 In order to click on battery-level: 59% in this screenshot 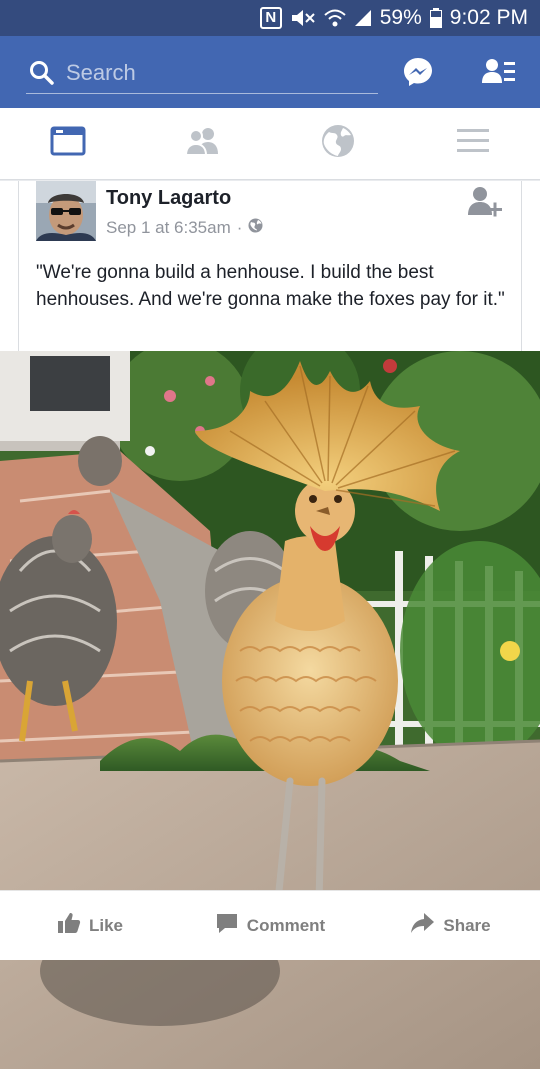, I will do `click(400, 17)`.